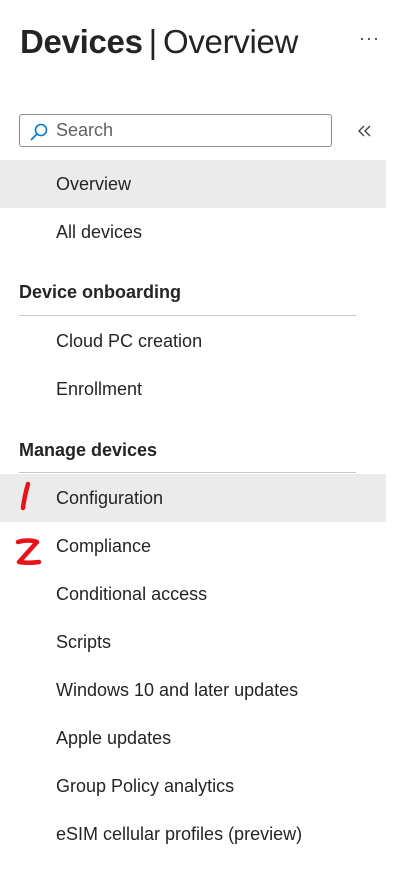 This screenshot has height=873, width=403. What do you see at coordinates (99, 389) in the screenshot?
I see `nav-item-label: Enrollment` at bounding box center [99, 389].